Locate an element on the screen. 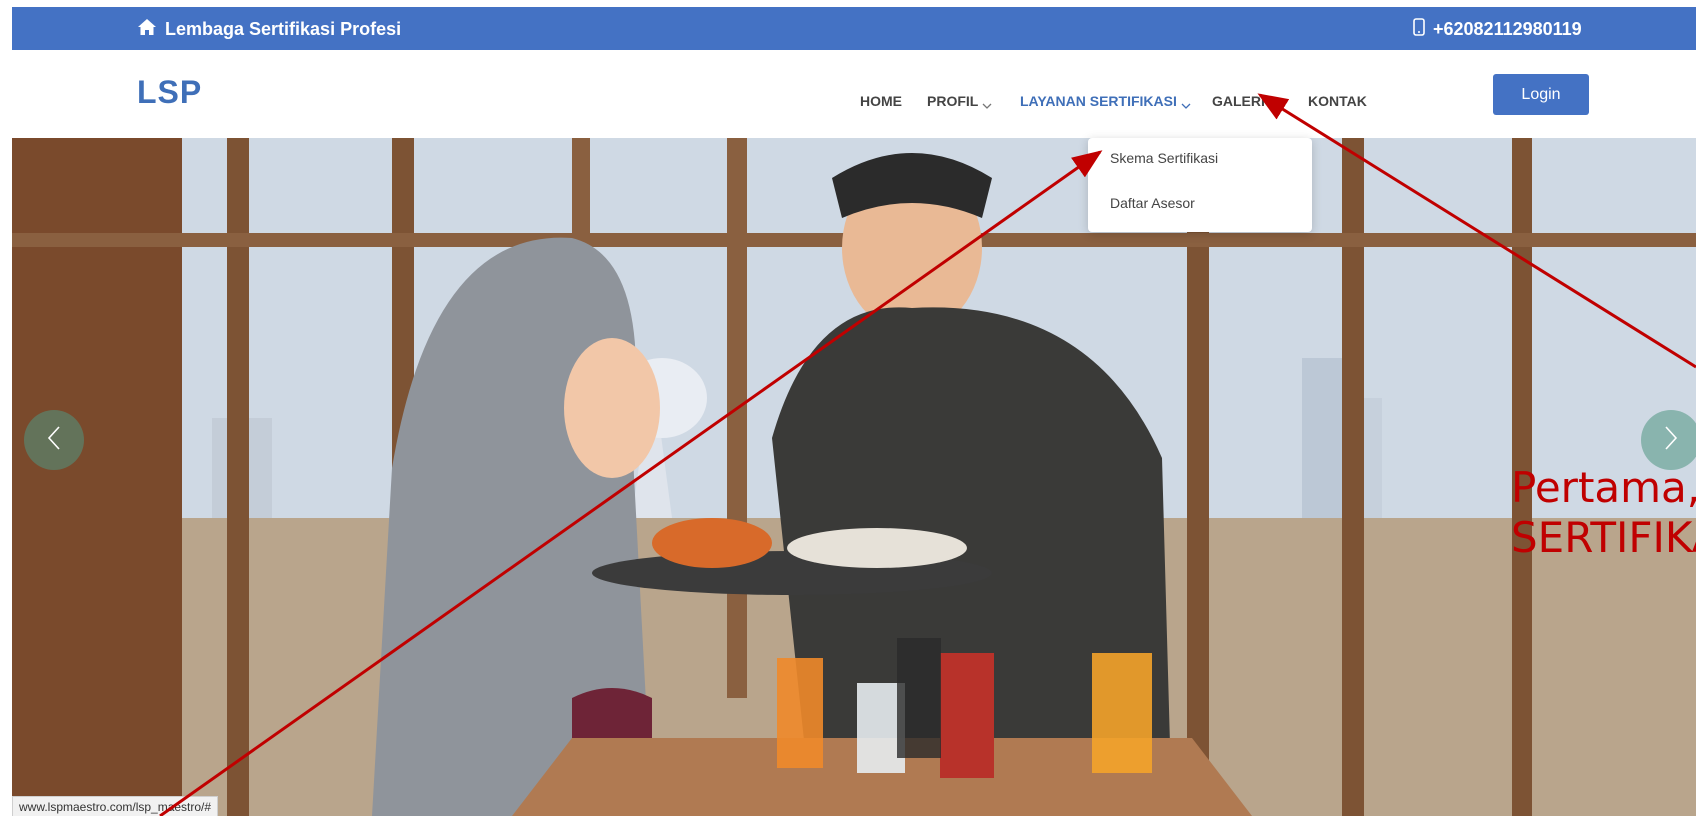 The width and height of the screenshot is (1696, 816). login-button: Login is located at coordinates (1541, 94).